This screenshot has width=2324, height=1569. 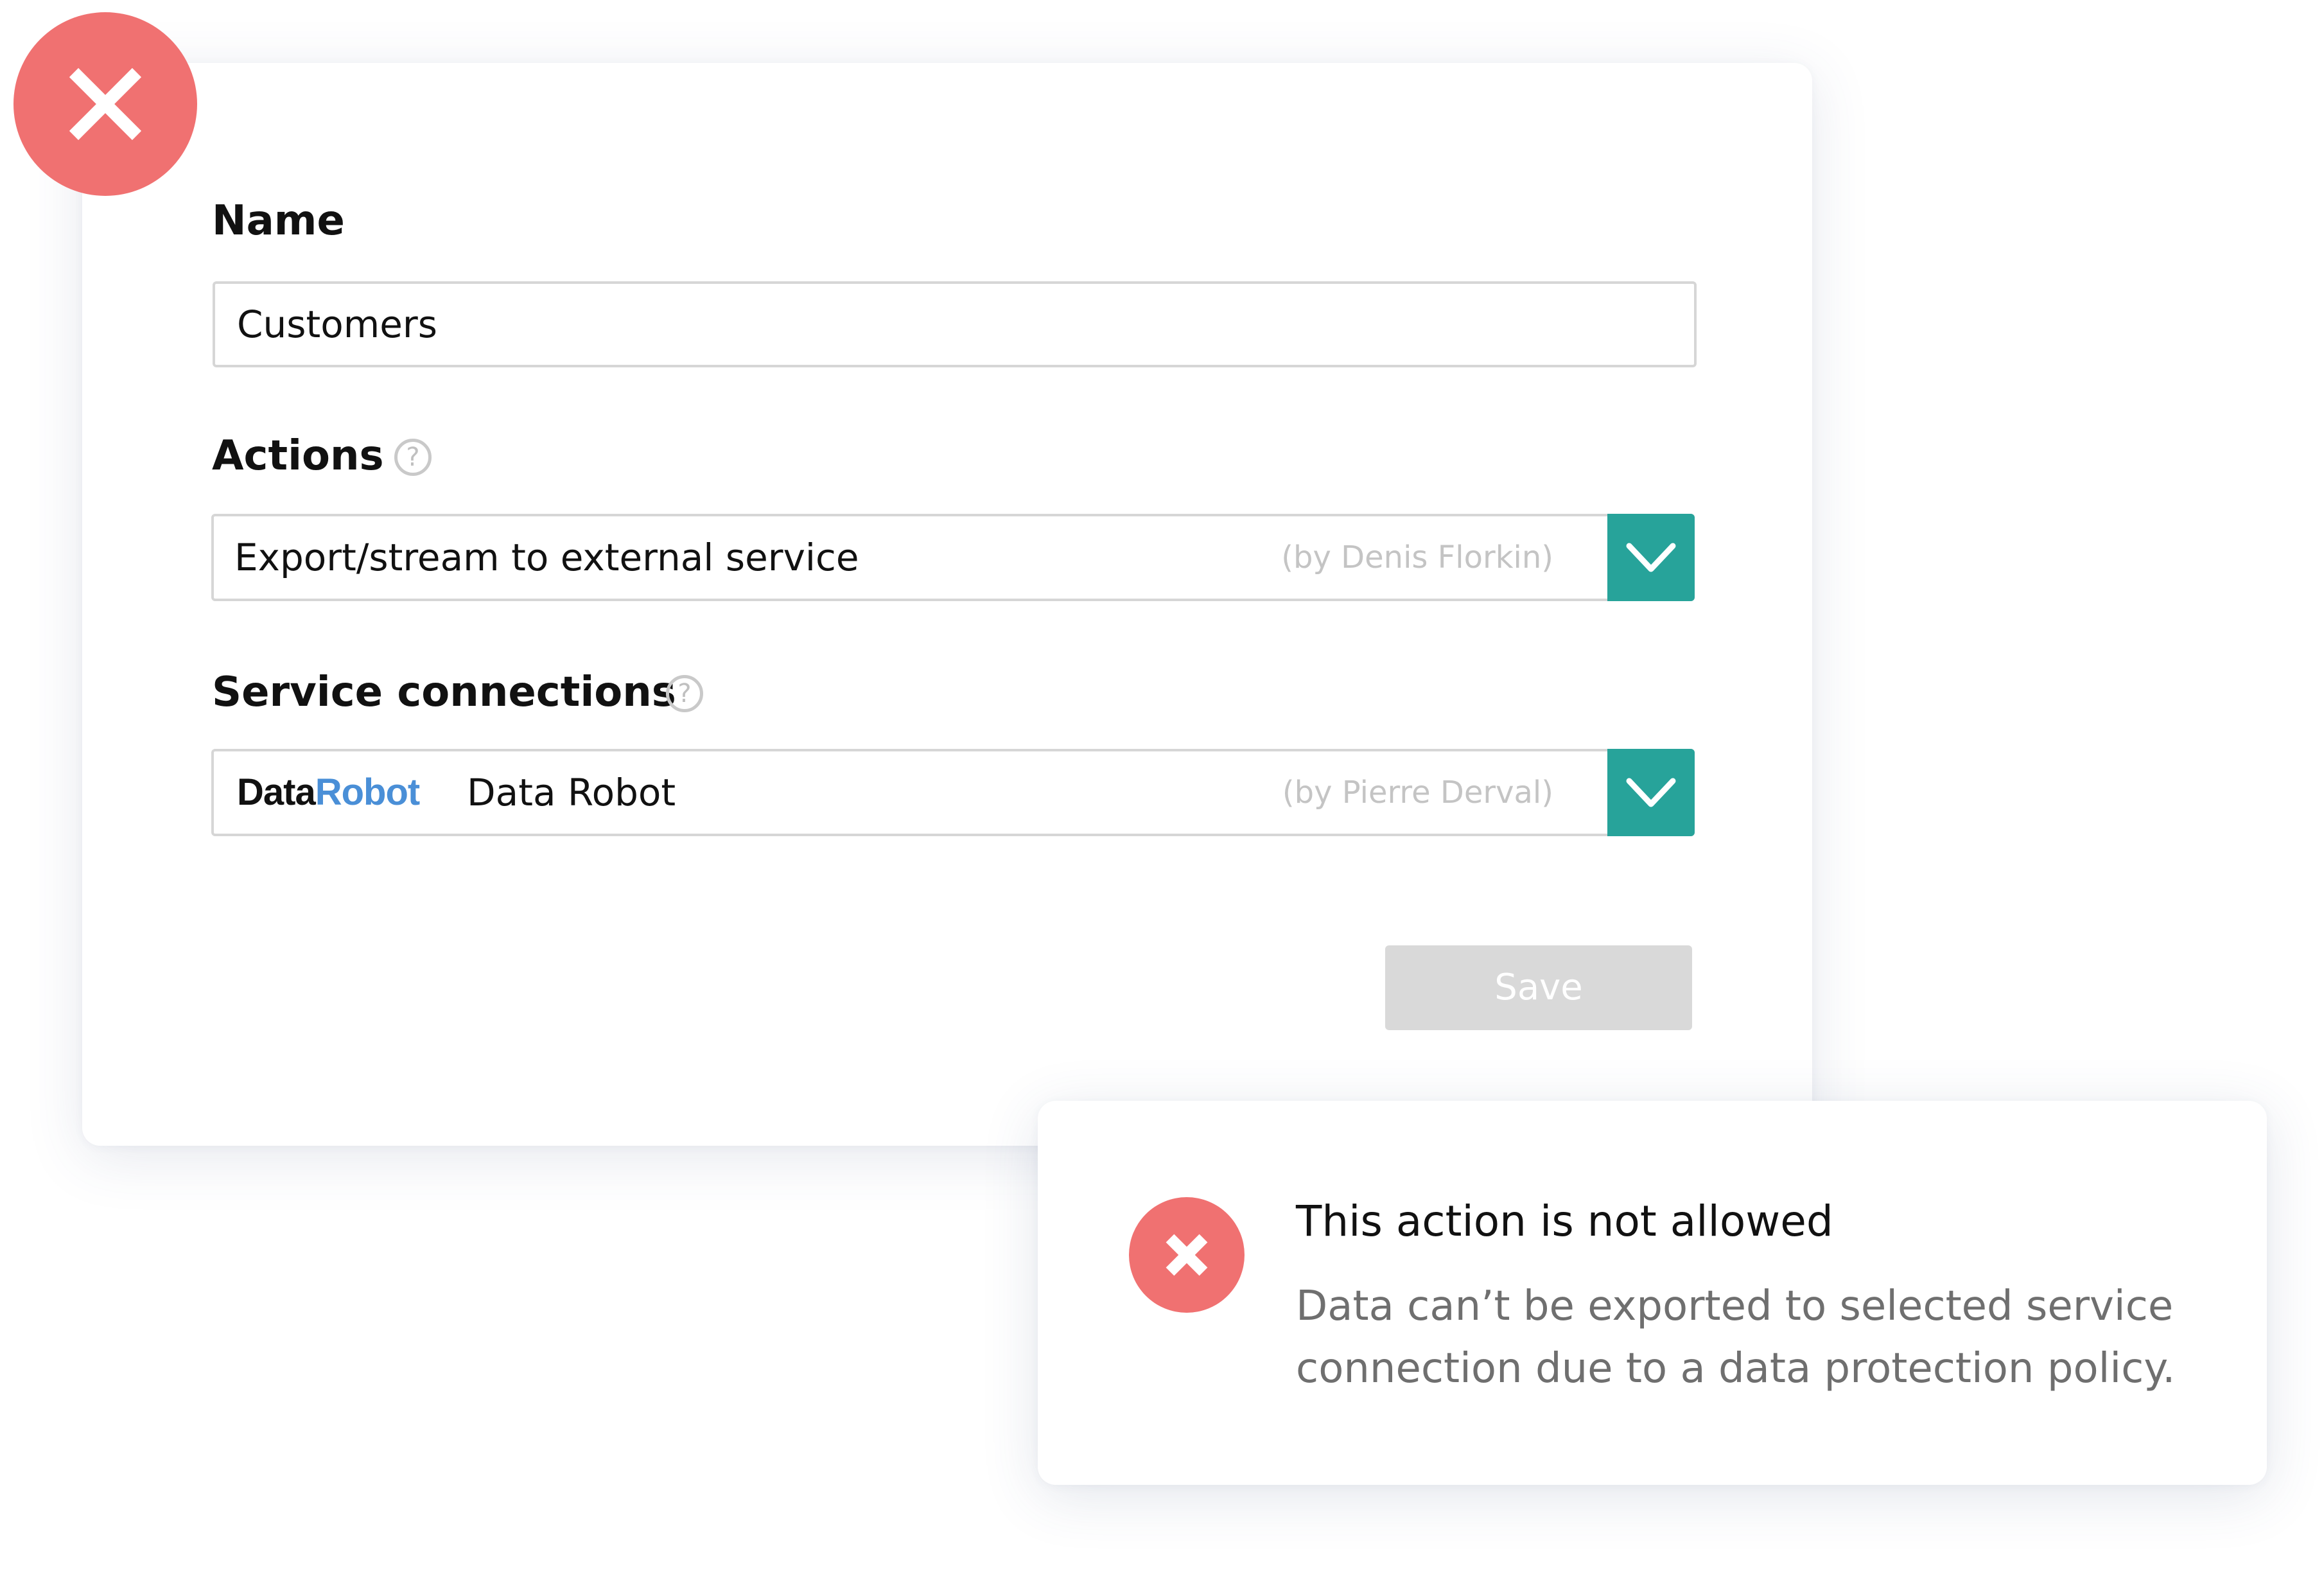 What do you see at coordinates (444, 693) in the screenshot?
I see `service-connections-label: Service connections` at bounding box center [444, 693].